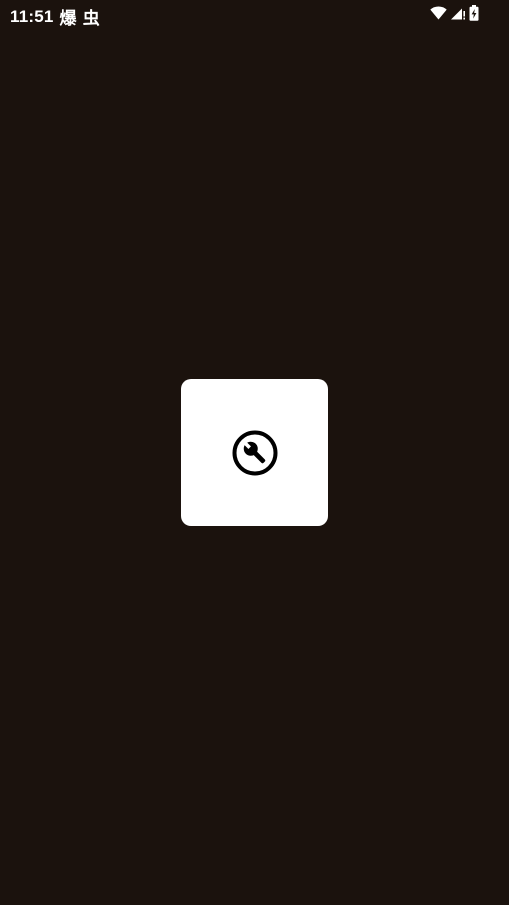 The image size is (509, 905). What do you see at coordinates (438, 13) in the screenshot?
I see `wifi-icon` at bounding box center [438, 13].